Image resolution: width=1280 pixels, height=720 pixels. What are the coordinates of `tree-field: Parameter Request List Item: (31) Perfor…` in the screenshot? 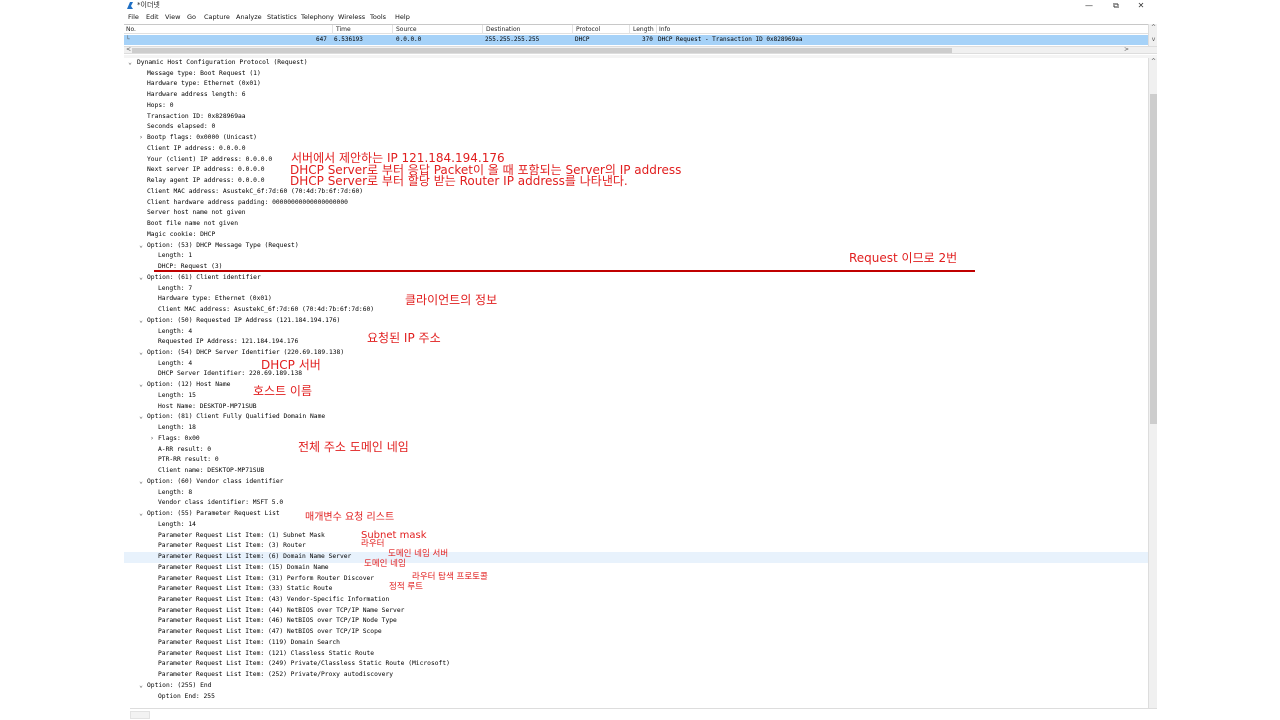 It's located at (636, 579).